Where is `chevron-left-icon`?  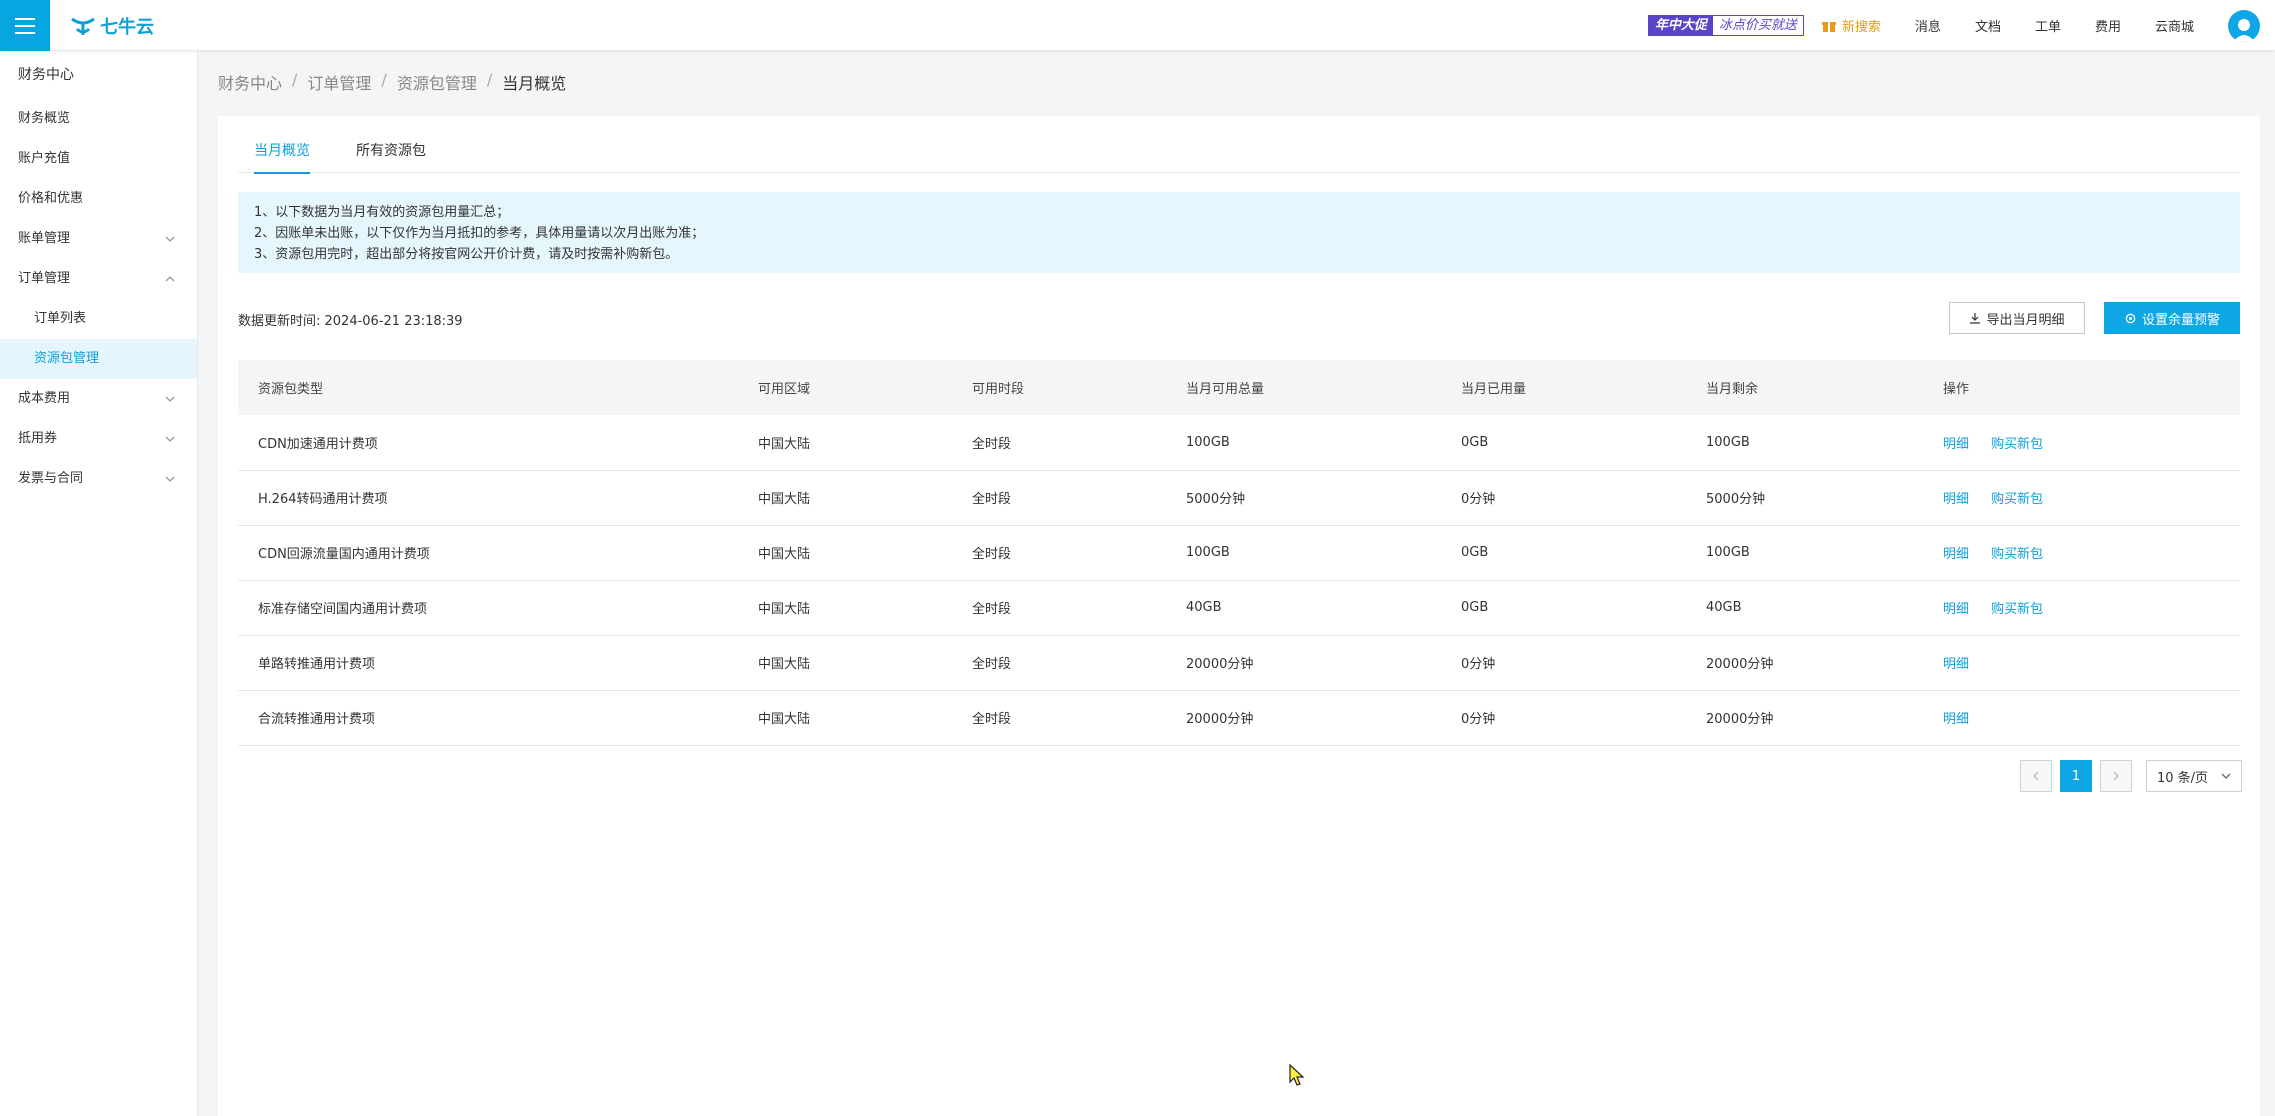 chevron-left-icon is located at coordinates (2036, 776).